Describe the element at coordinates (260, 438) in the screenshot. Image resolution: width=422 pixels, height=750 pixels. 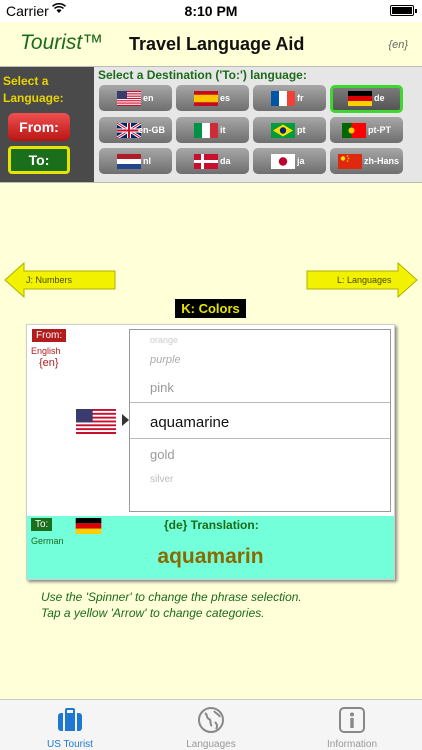
I see `selection-line-bottom` at that location.